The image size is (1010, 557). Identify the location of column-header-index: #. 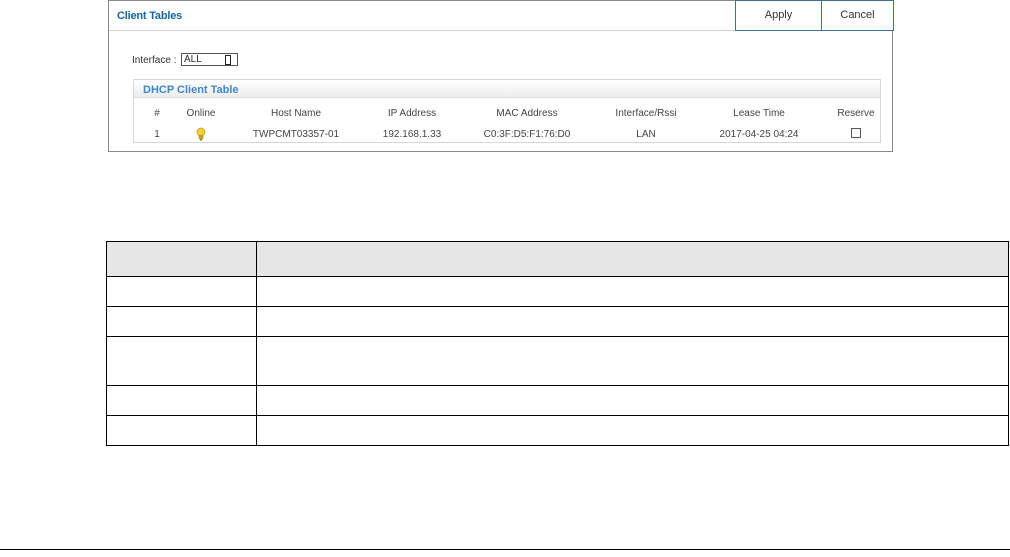
(157, 113).